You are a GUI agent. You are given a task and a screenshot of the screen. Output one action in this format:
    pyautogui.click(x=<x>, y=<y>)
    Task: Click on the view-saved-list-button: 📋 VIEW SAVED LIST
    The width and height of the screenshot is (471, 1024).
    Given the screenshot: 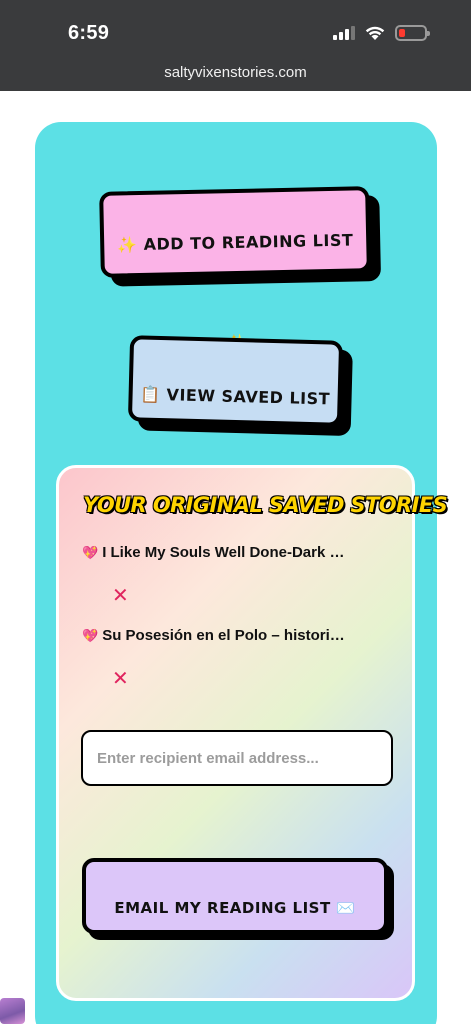 What is the action you would take?
    pyautogui.click(x=235, y=381)
    